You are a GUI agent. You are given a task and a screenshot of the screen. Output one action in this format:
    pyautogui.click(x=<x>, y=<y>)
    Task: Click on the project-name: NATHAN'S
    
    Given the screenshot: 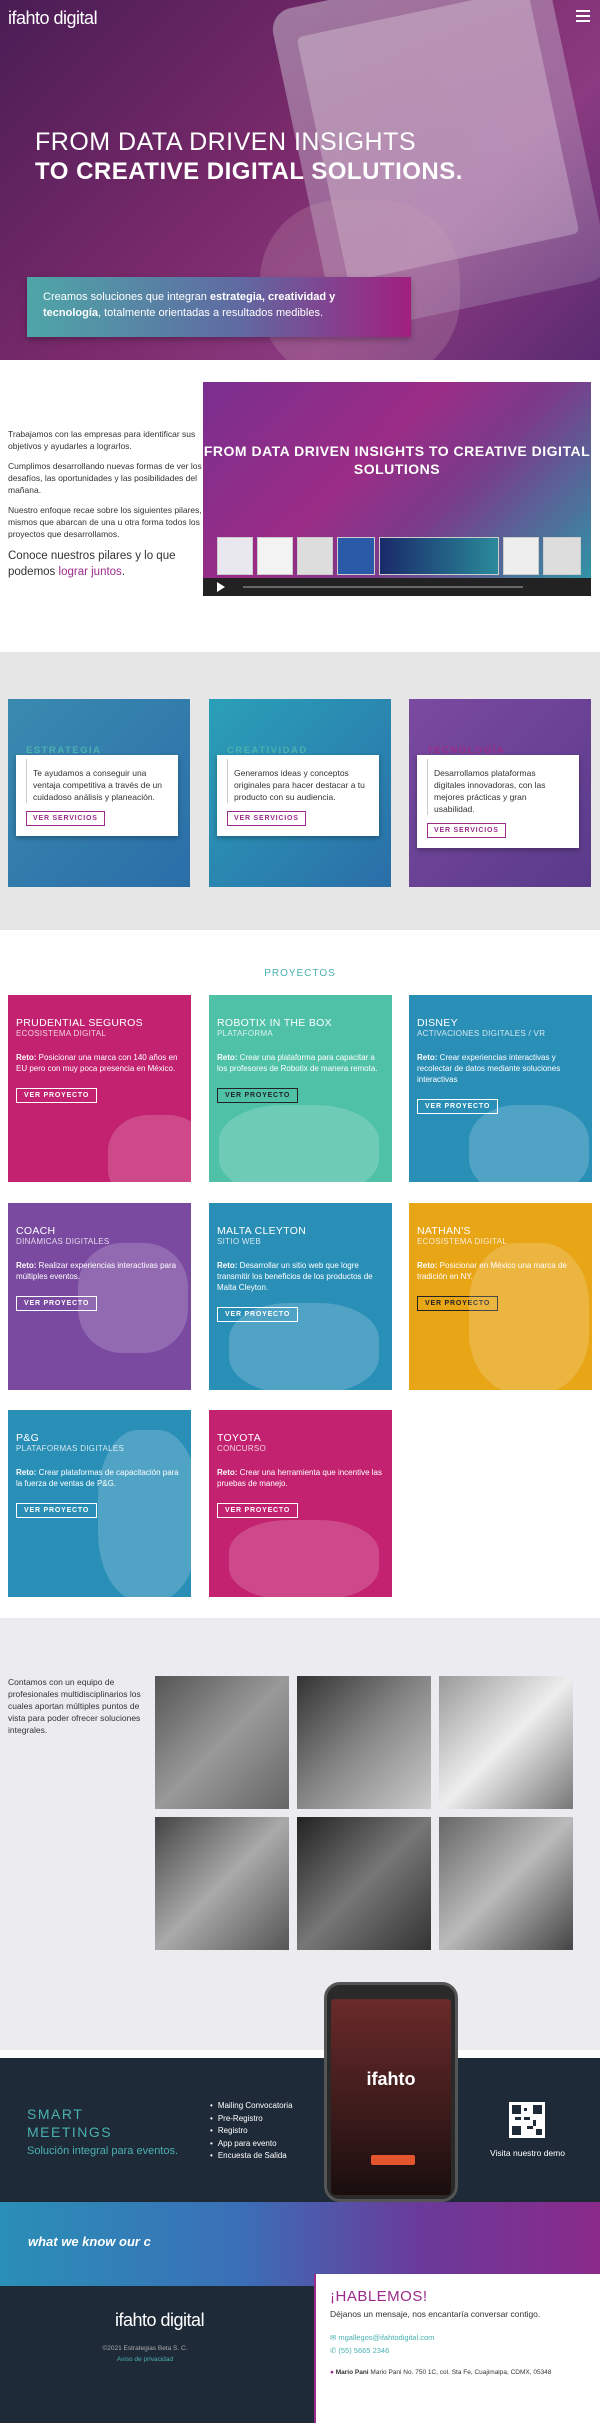 What is the action you would take?
    pyautogui.click(x=444, y=1231)
    